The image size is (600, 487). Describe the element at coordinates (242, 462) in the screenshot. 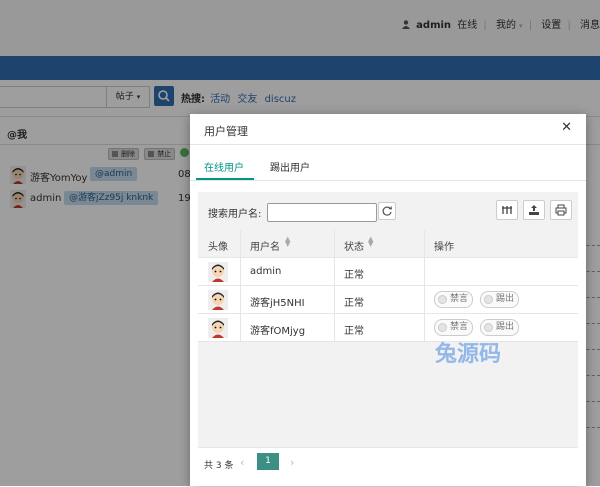

I see `prev-page-icon: ‹` at that location.